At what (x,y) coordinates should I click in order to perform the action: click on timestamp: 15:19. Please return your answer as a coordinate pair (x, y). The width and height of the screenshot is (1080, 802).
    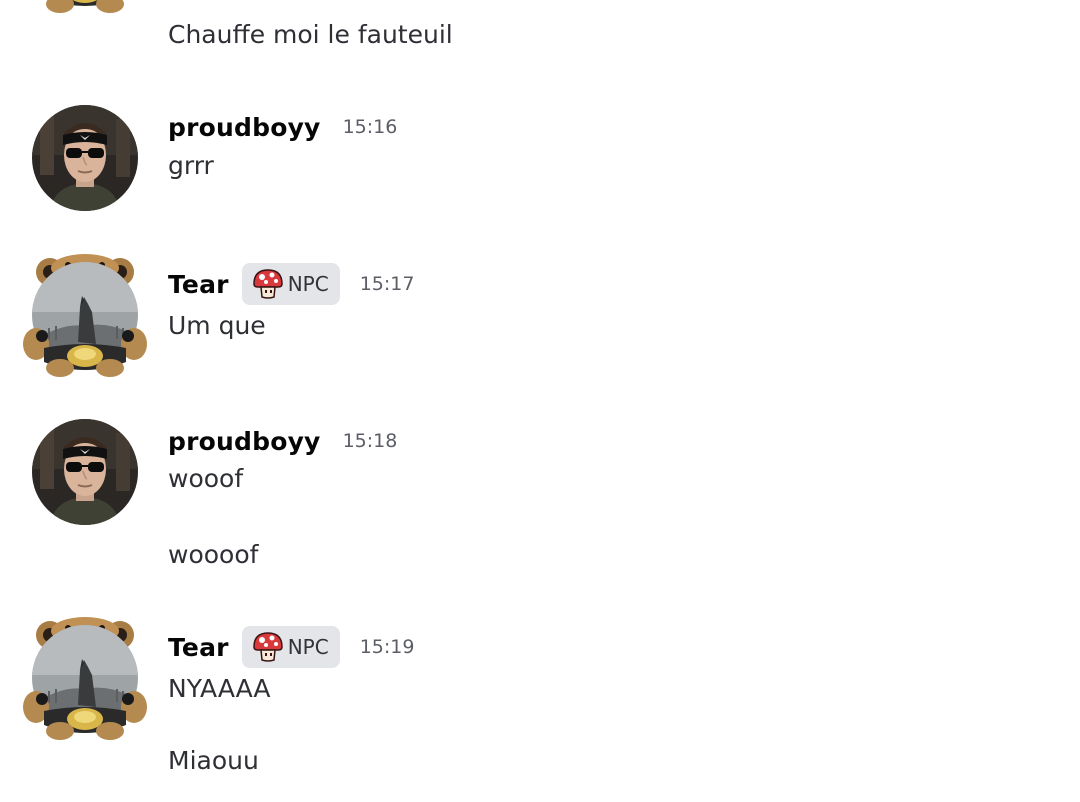
    Looking at the image, I should click on (387, 647).